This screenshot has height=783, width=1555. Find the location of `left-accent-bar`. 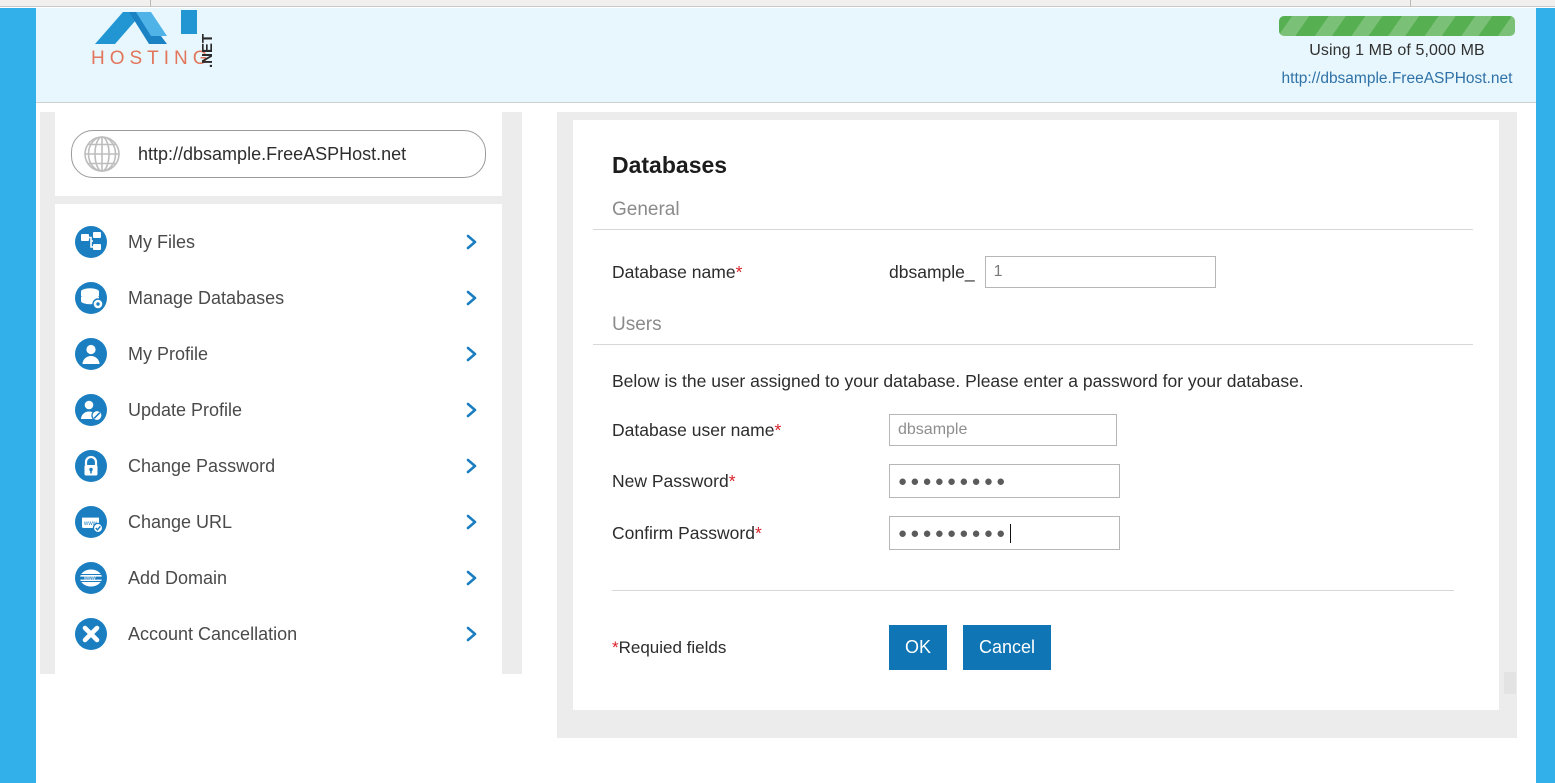

left-accent-bar is located at coordinates (18, 395).